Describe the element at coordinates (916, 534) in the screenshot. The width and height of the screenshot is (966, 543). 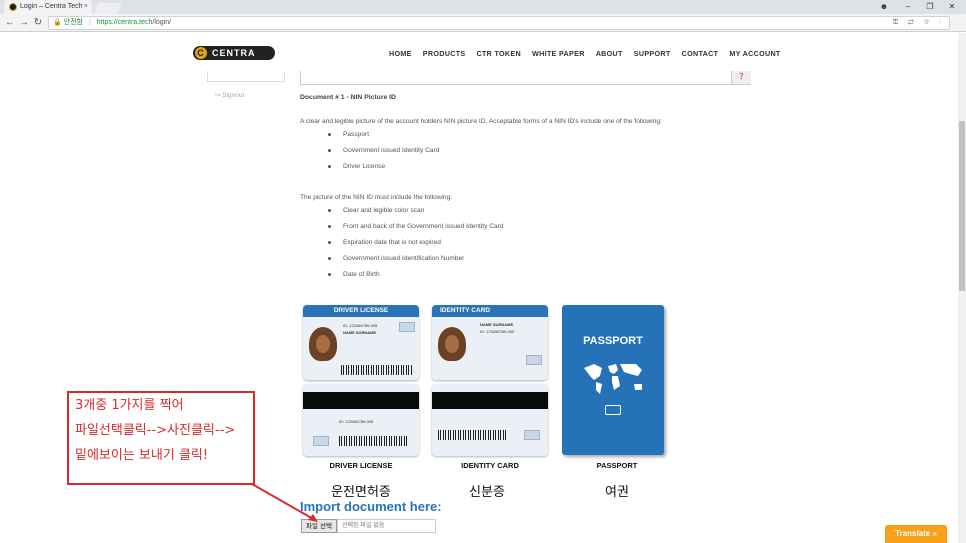
I see `translate-button: Translate »` at that location.